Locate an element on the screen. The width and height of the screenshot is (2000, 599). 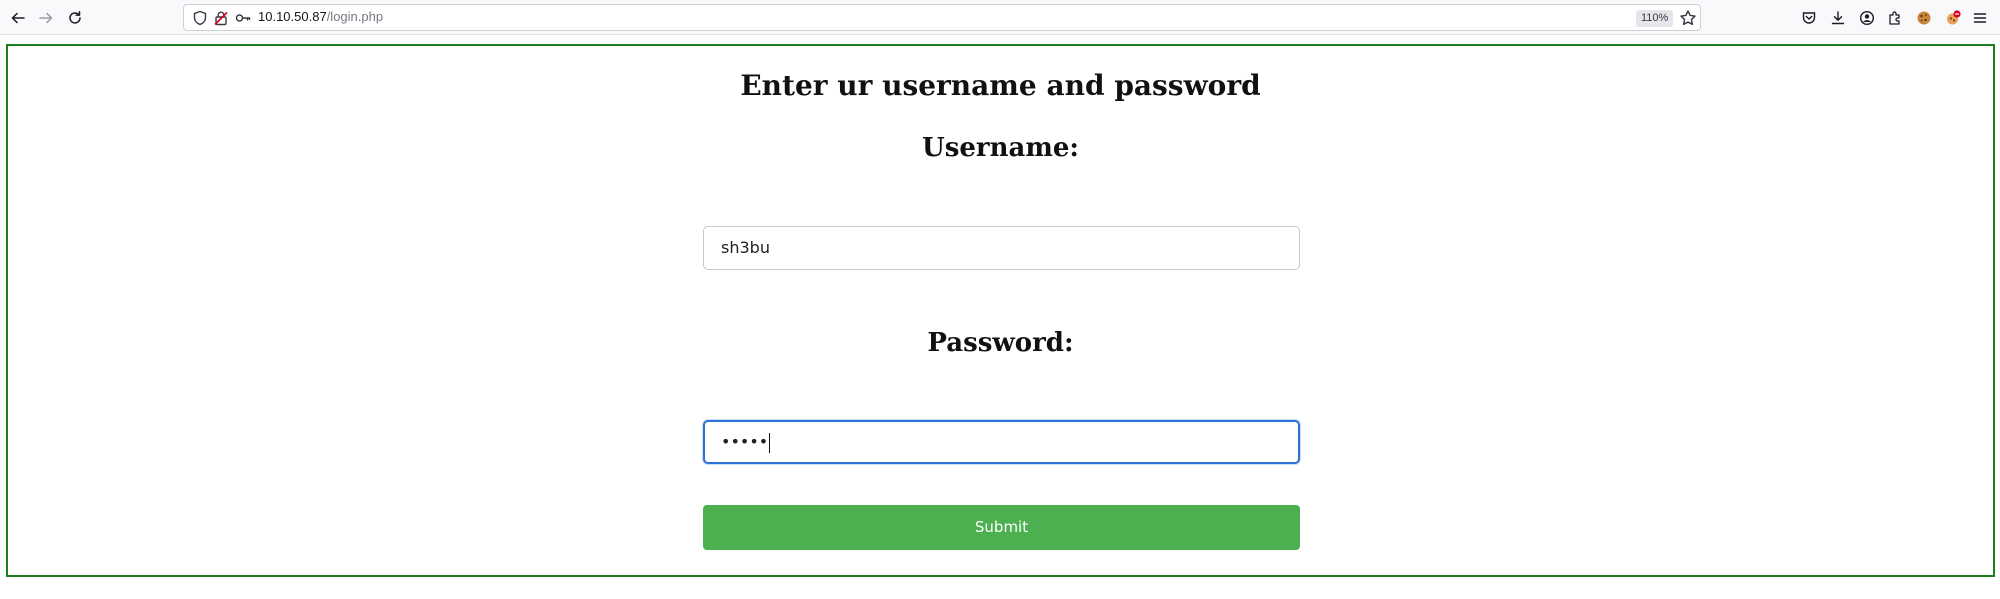
username-value: sh3bu is located at coordinates (745, 247).